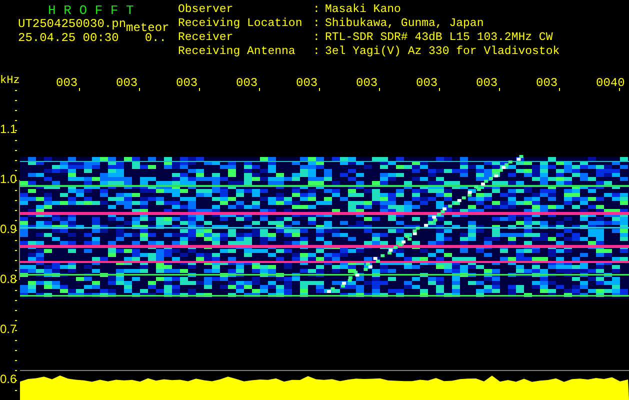  What do you see at coordinates (155, 38) in the screenshot?
I see `counter: 0..` at bounding box center [155, 38].